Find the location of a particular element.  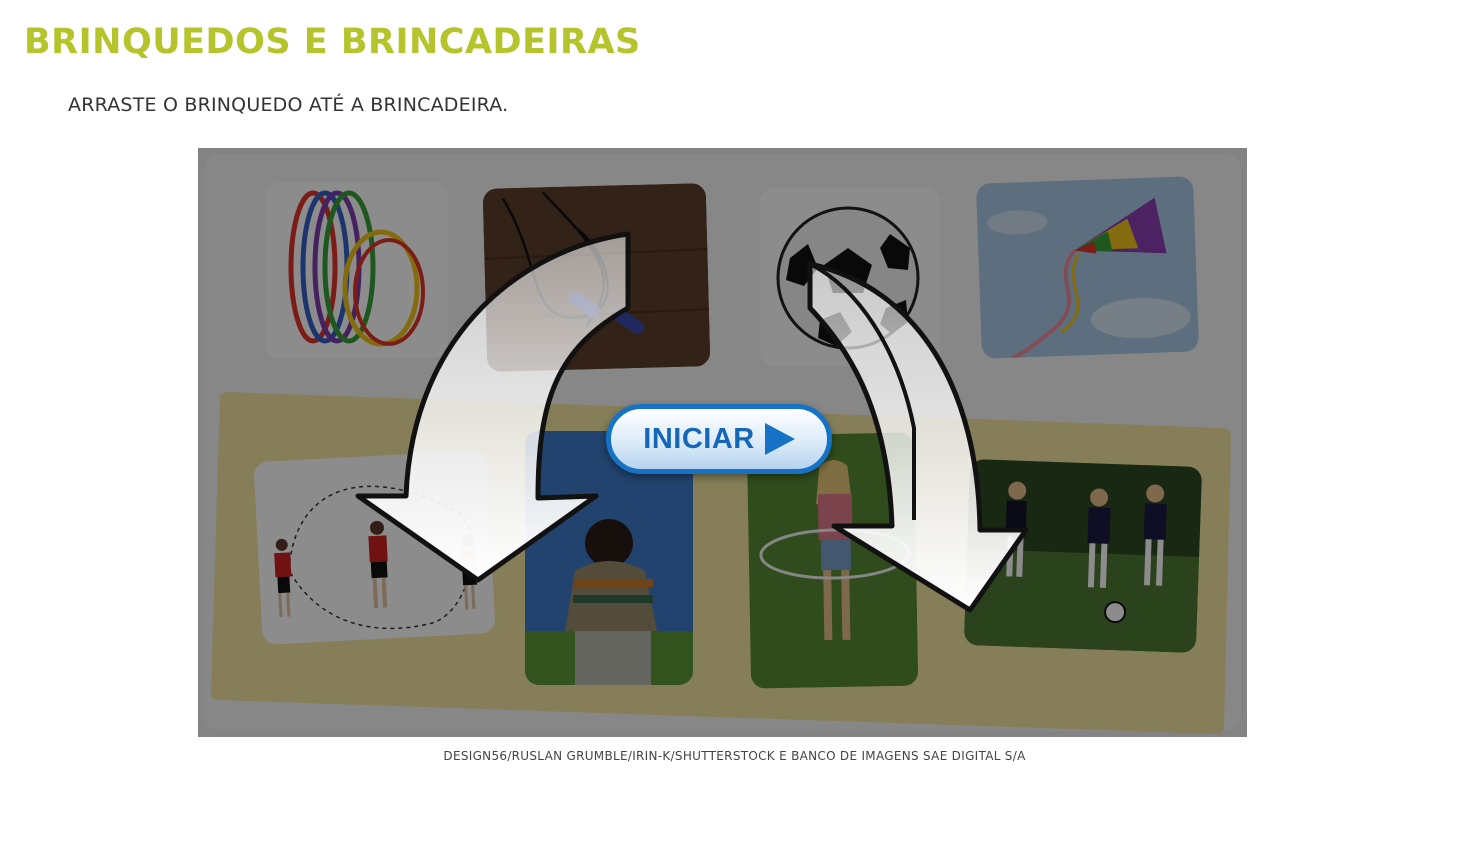

toy-card-jump-rope is located at coordinates (596, 277).